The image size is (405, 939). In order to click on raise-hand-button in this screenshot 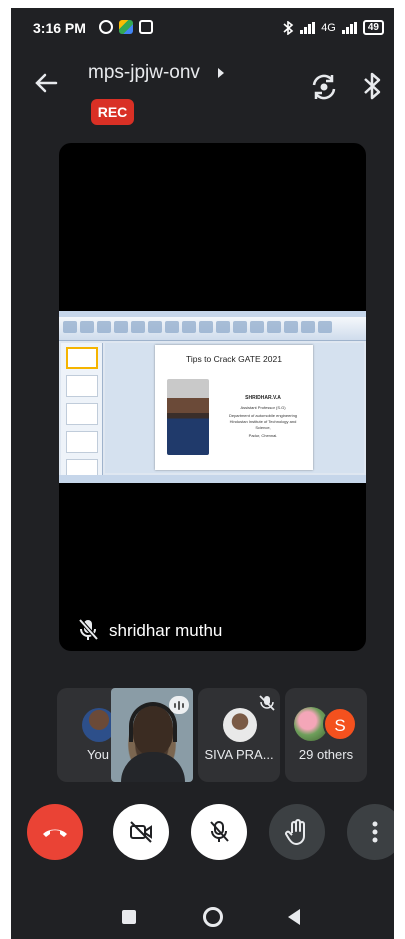, I will do `click(297, 832)`.